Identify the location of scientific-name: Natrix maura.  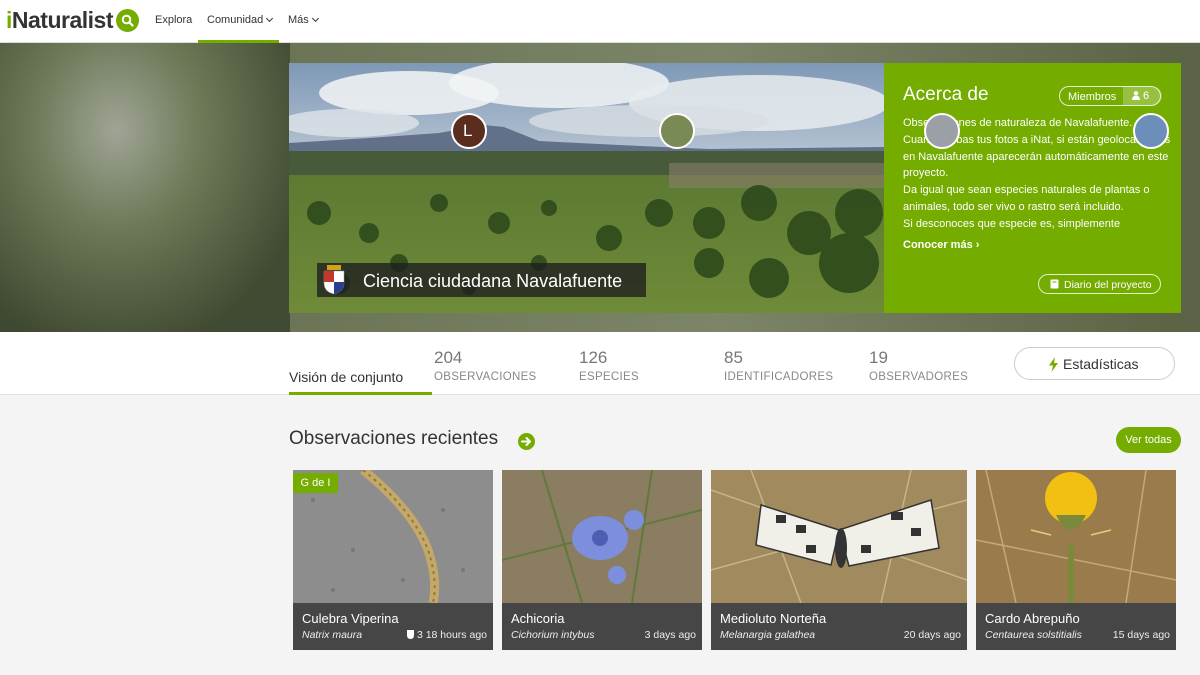
(332, 635).